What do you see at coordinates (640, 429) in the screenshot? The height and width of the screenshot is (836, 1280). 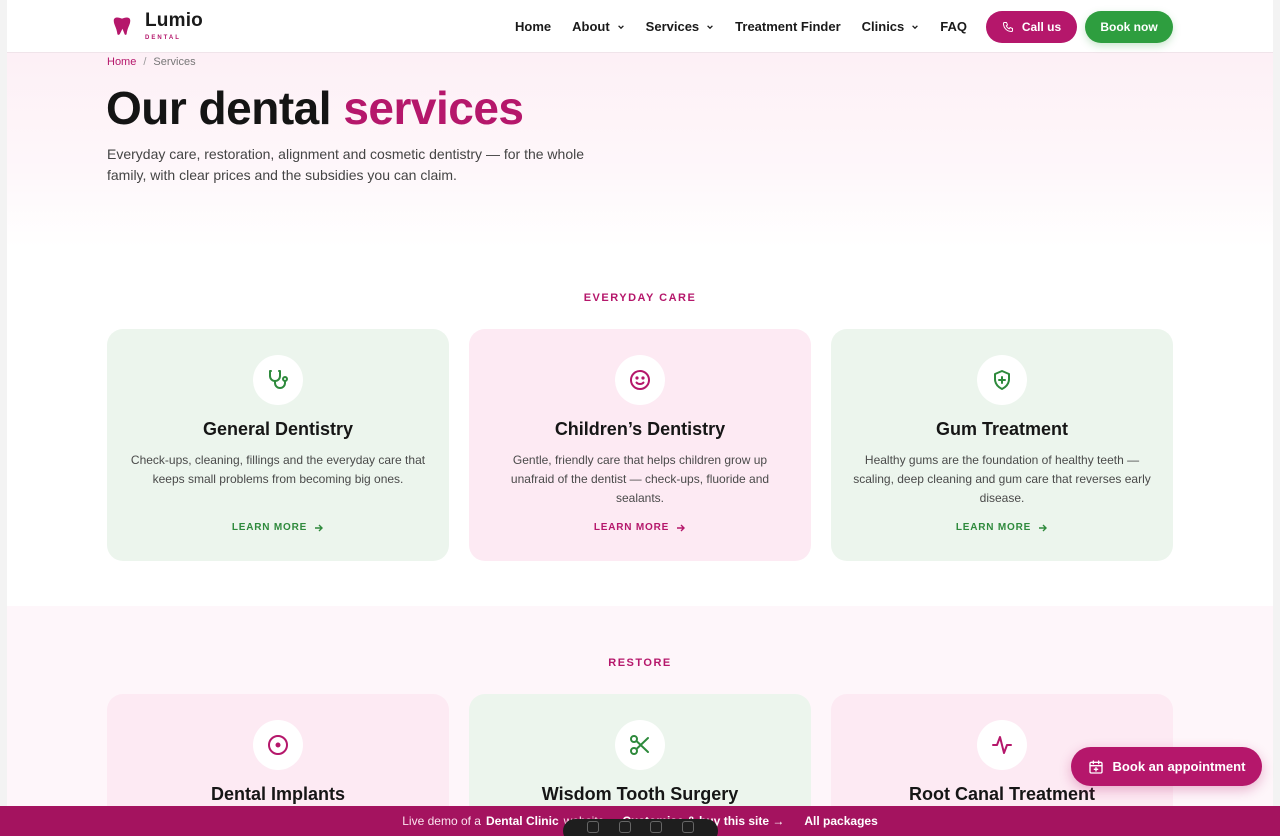 I see `card-title: Children’s Dentistry` at bounding box center [640, 429].